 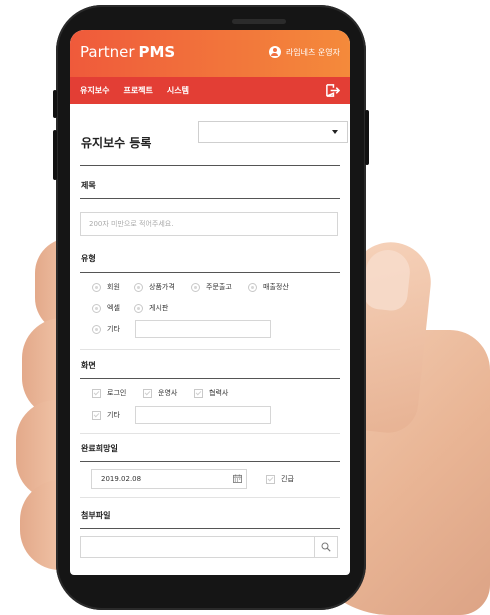 I want to click on form-title-row: 유지보수 등록, so click(x=214, y=130).